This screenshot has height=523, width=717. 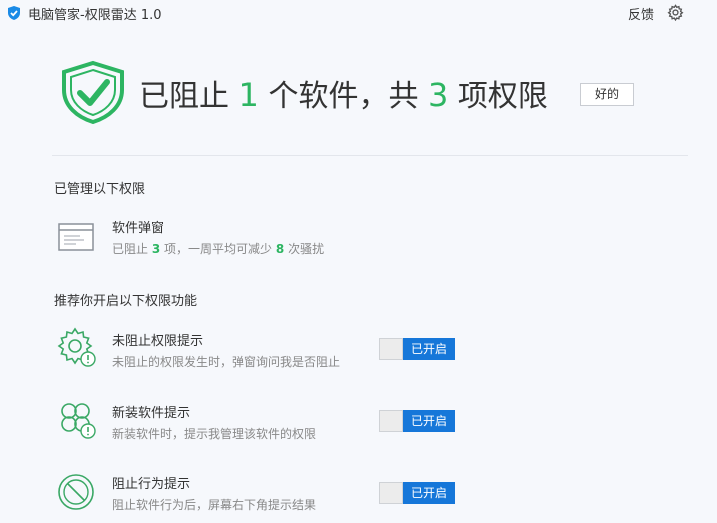 I want to click on summary-headline: 已阻止 1 个软件，共 3 项权限, so click(x=343, y=96).